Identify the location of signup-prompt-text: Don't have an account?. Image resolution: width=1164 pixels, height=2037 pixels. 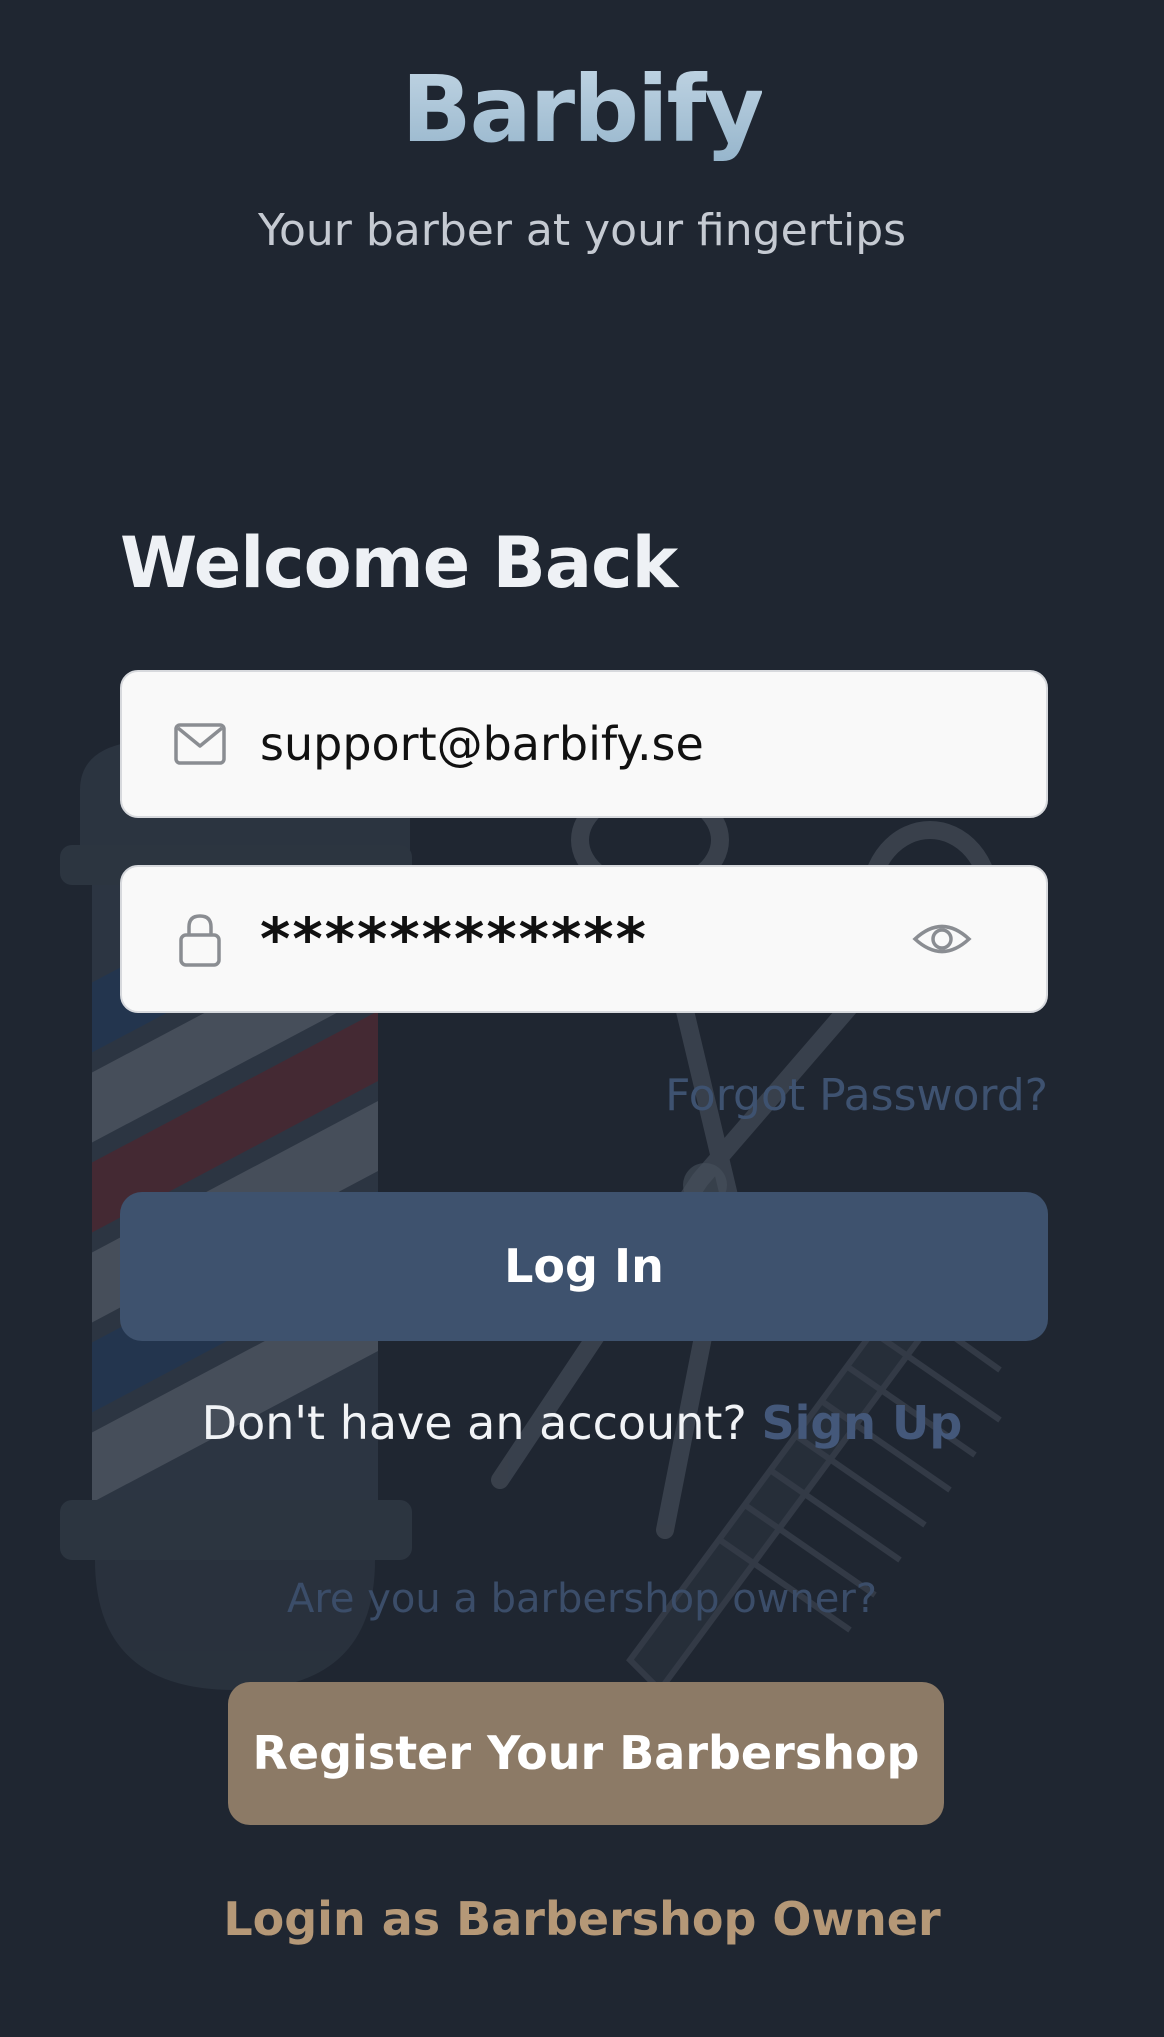
(474, 1423).